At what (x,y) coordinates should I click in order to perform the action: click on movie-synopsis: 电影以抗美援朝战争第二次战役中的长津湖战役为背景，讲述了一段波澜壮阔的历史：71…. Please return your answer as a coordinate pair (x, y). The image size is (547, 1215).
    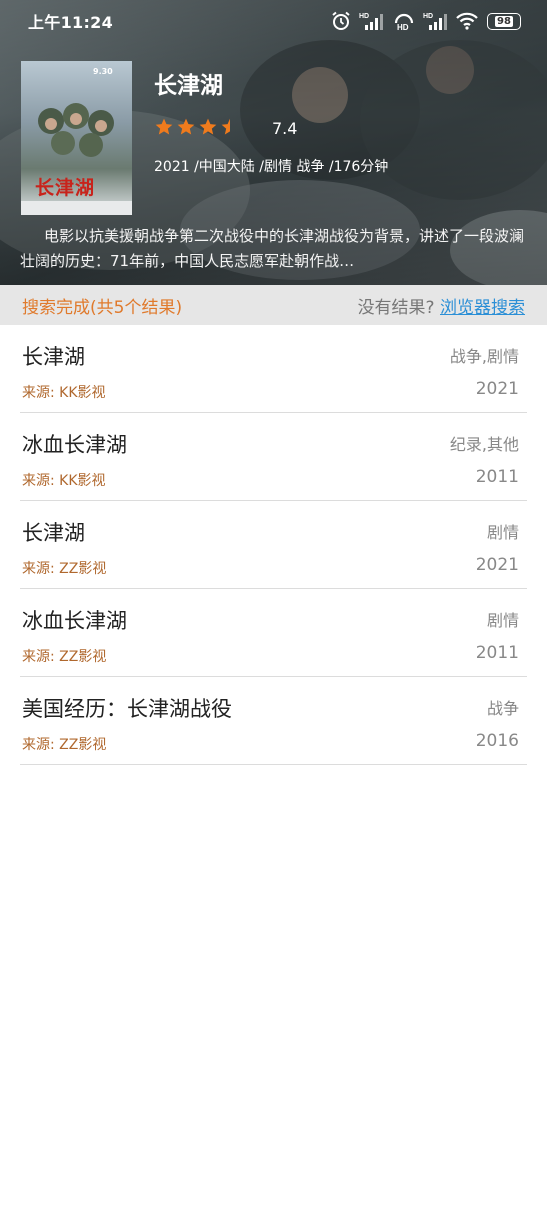
    Looking at the image, I should click on (274, 249).